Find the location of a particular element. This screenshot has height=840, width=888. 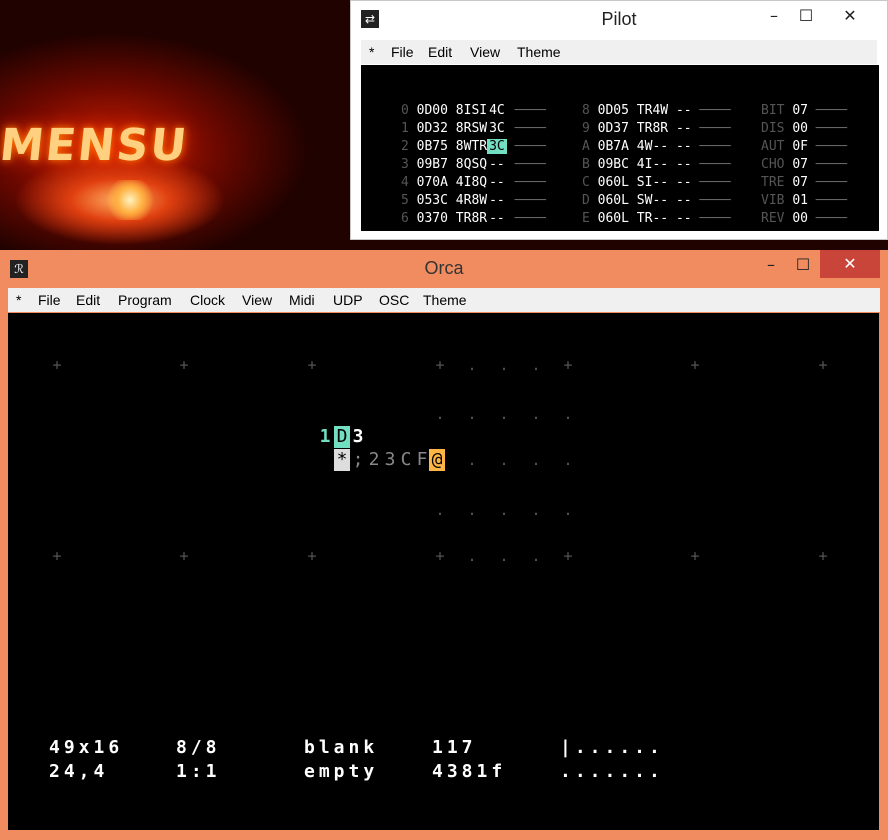

pilot-titlebar: ⇄ Pilot – ☐ ✕ is located at coordinates (619, 19).